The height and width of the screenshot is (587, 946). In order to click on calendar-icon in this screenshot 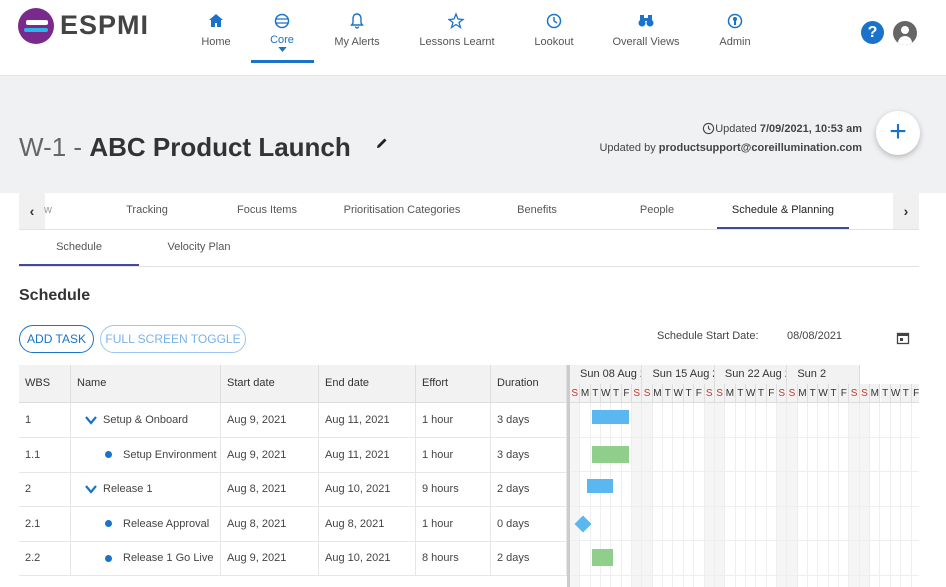, I will do `click(903, 338)`.